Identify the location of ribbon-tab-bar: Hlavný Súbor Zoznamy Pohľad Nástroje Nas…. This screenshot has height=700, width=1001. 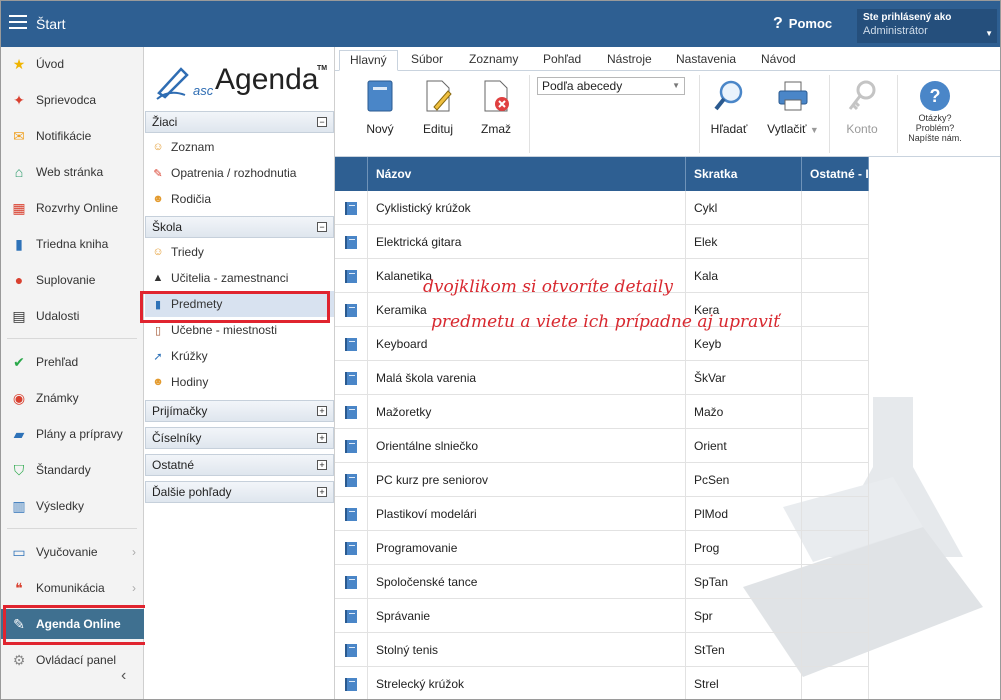
(667, 59).